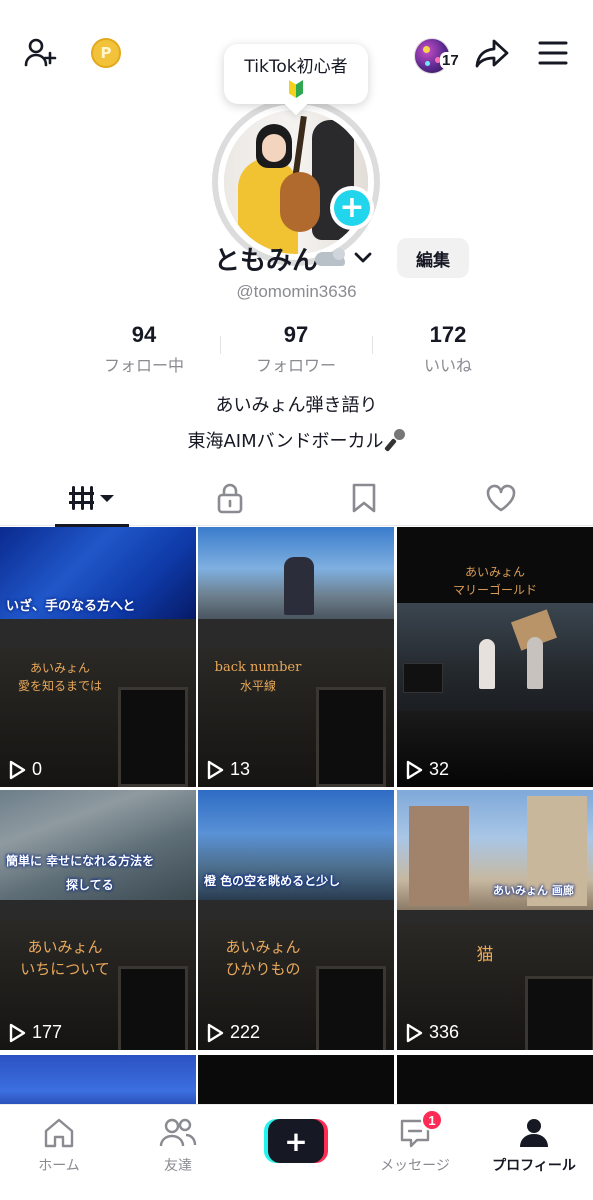 Image resolution: width=593 pixels, height=1200 pixels. I want to click on nav-profile: プロフィール, so click(534, 1146).